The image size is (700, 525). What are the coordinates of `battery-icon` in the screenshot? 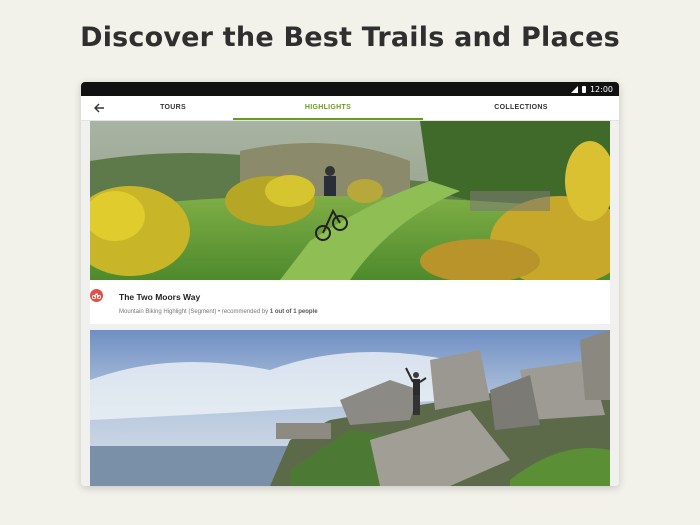 It's located at (583, 89).